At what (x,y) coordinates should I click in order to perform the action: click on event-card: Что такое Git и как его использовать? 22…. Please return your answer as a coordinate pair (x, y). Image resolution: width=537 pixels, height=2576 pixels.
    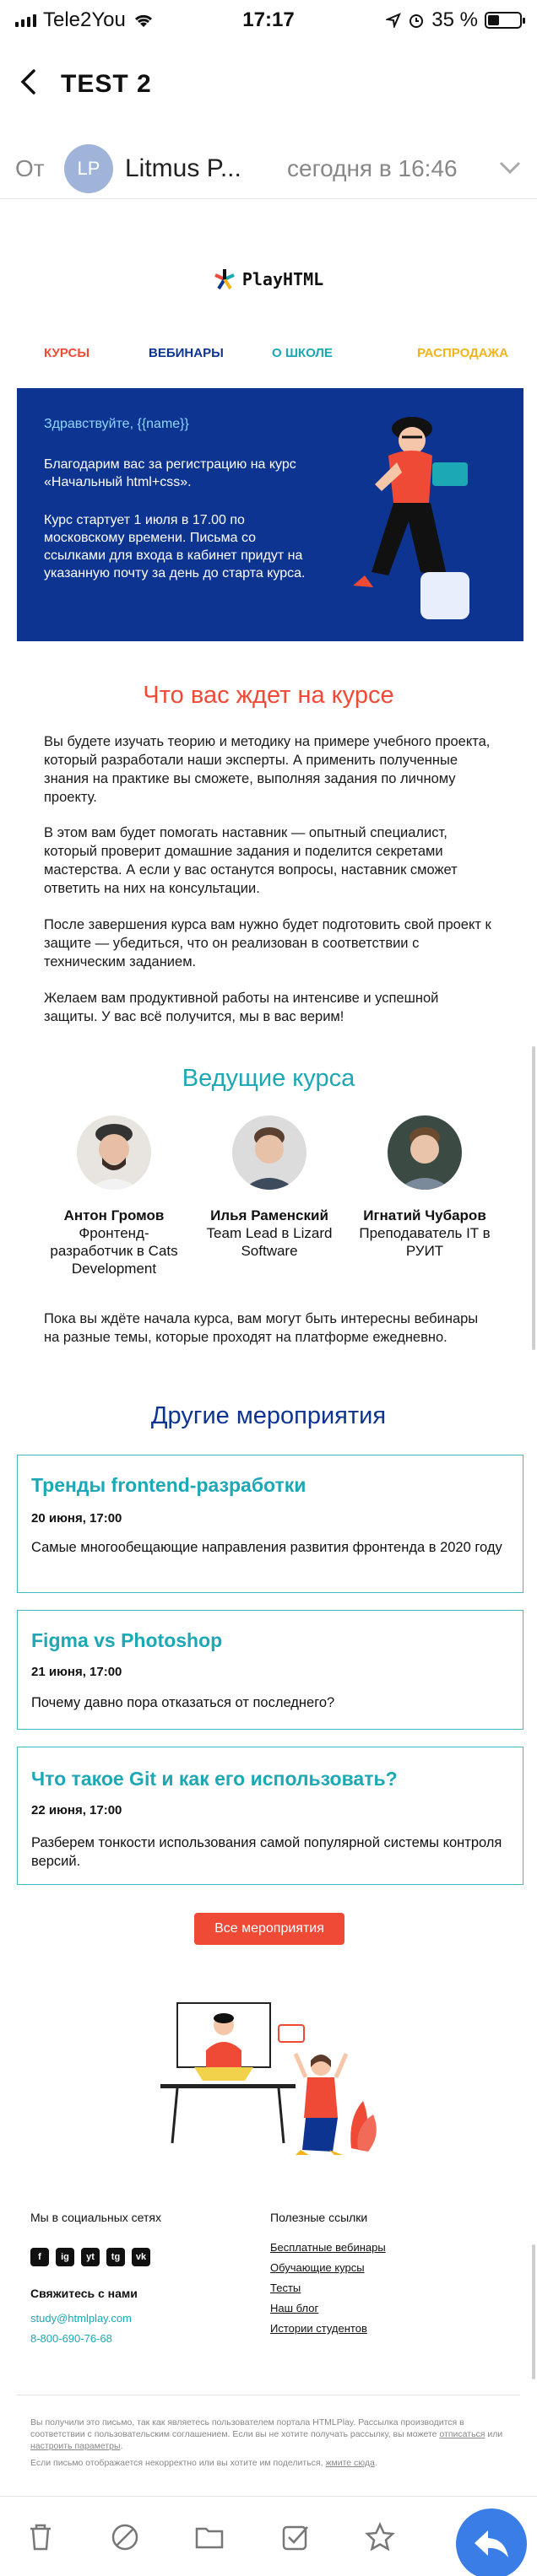
    Looking at the image, I should click on (270, 1816).